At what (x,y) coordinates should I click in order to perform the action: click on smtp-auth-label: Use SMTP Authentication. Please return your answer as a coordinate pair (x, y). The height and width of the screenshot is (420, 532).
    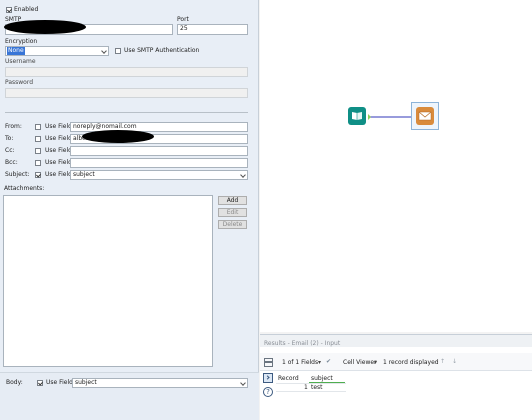
    Looking at the image, I should click on (162, 50).